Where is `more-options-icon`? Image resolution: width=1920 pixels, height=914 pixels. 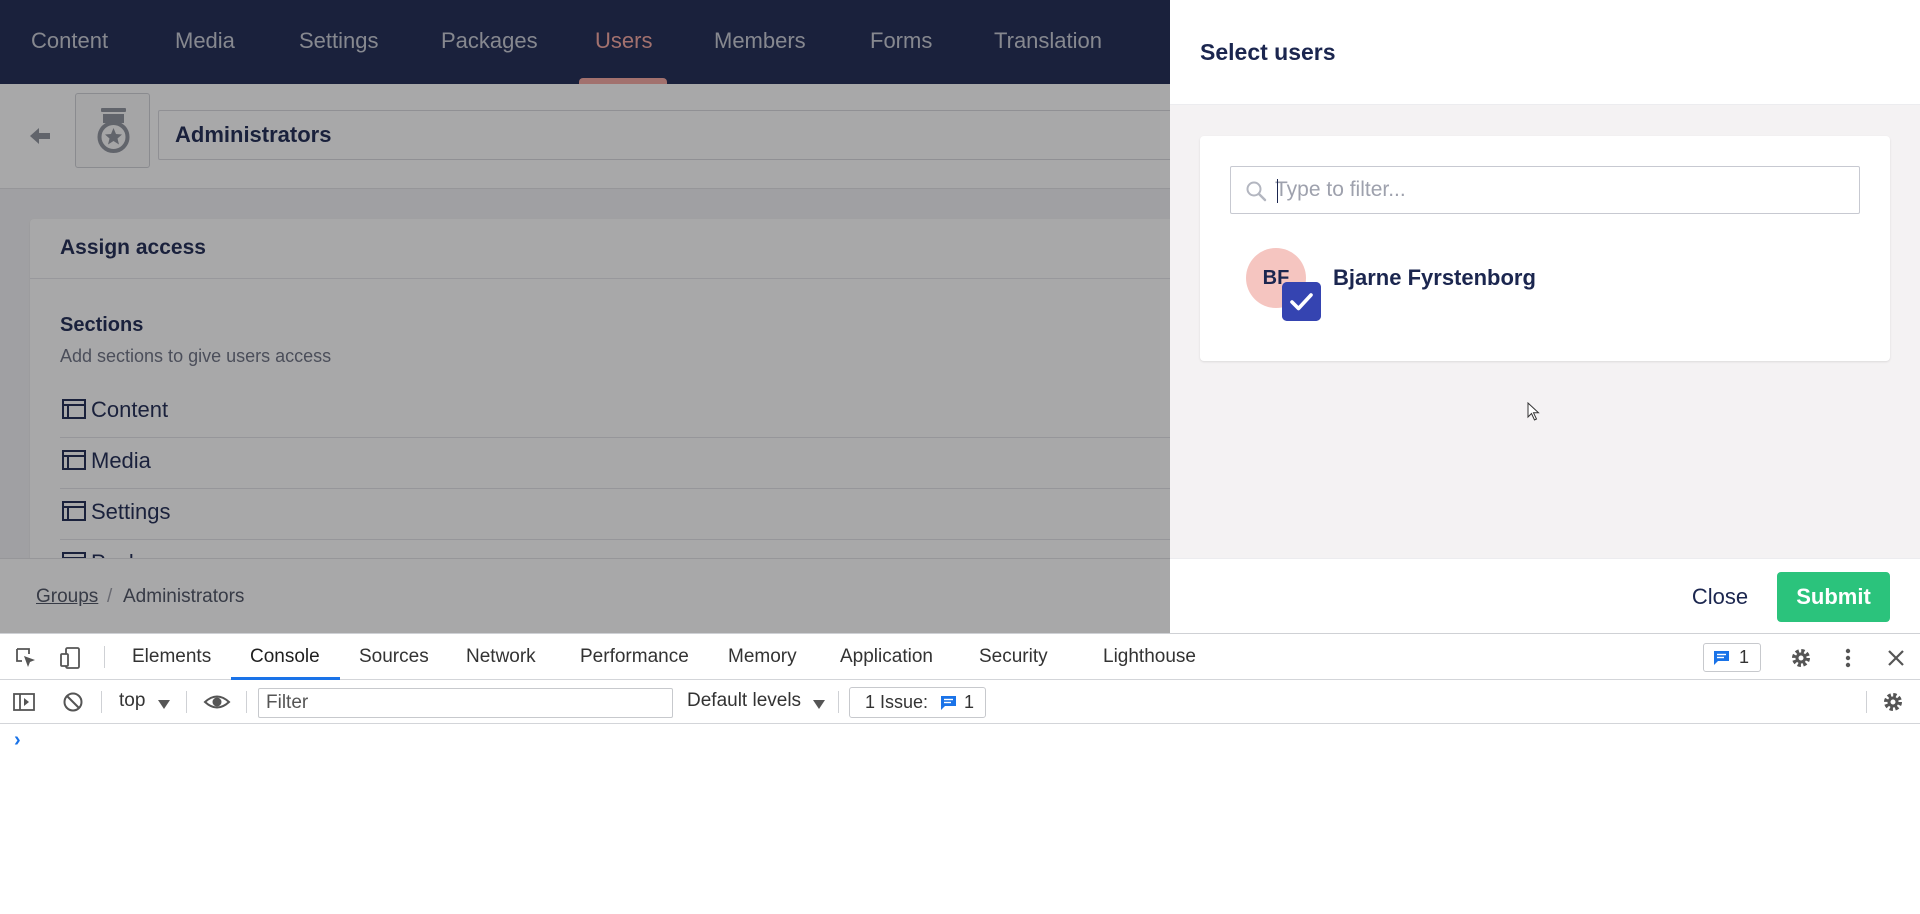
more-options-icon is located at coordinates (1848, 658).